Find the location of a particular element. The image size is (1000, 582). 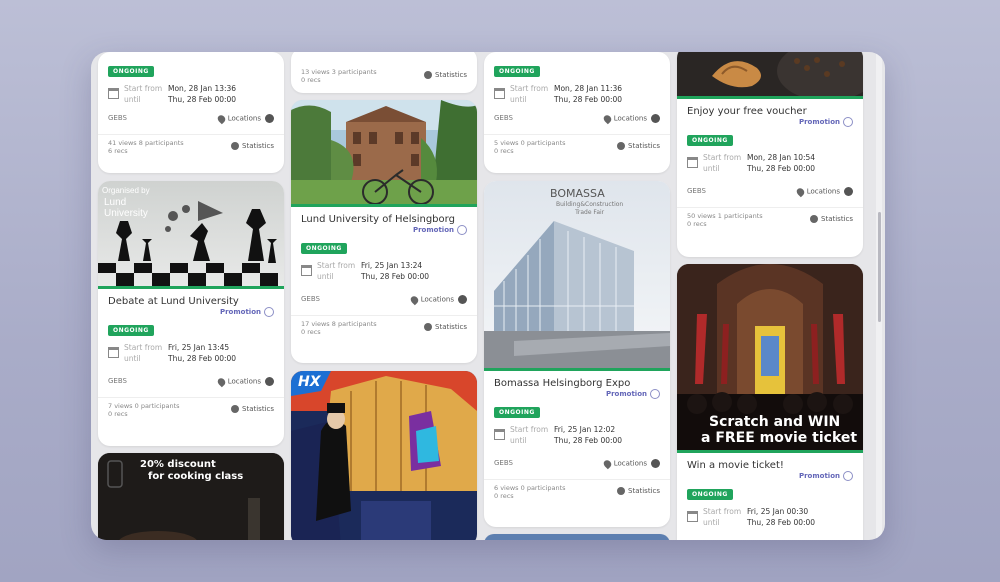

stats-row: 6 views 0 participants 0 recs Statistics is located at coordinates (577, 491).